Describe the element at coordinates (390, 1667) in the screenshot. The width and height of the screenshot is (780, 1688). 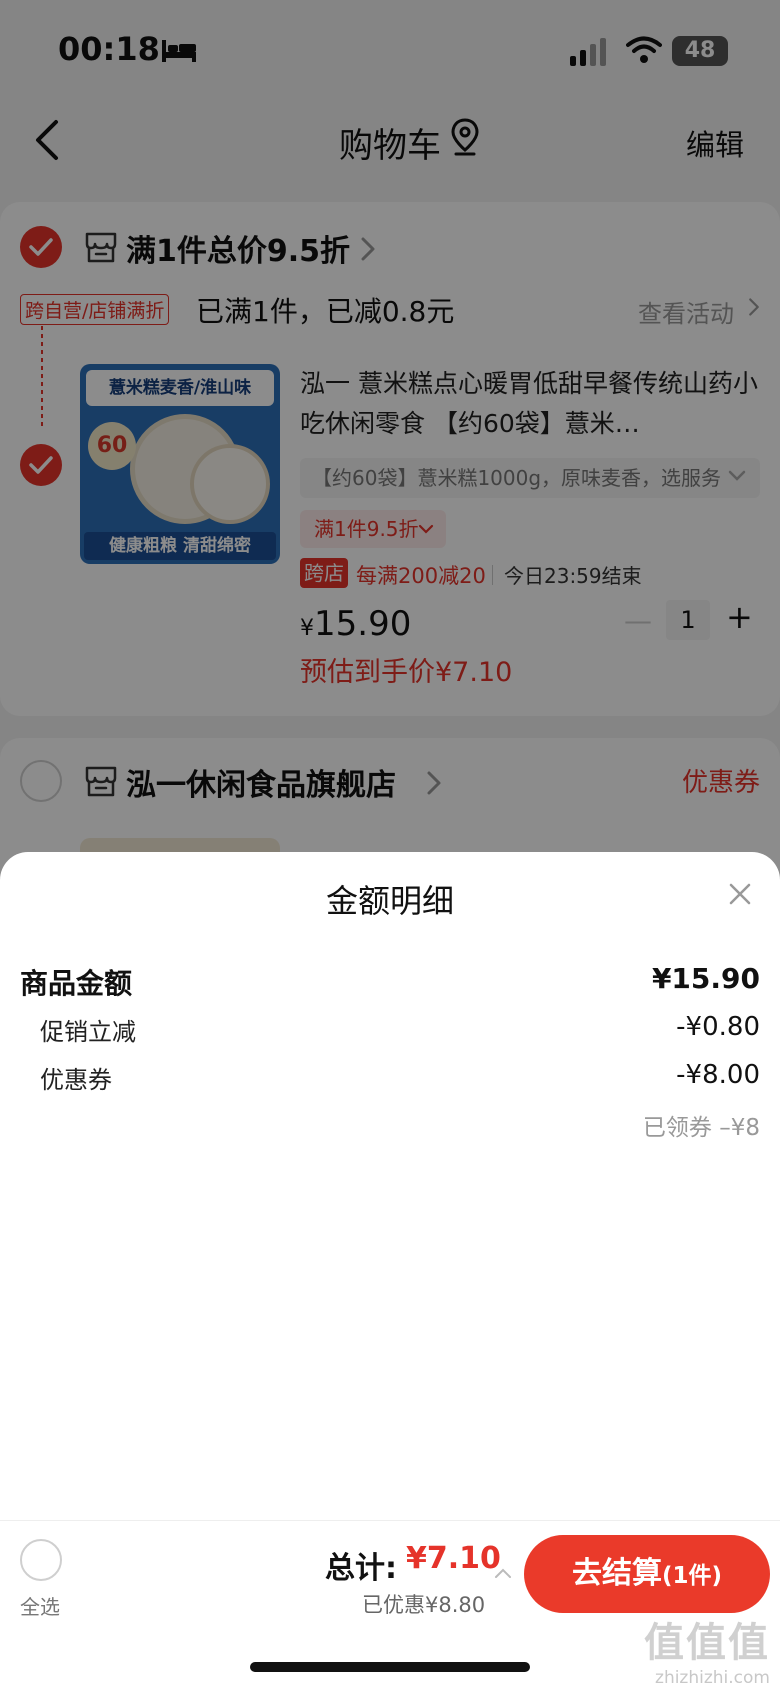
I see `home-indicator` at that location.